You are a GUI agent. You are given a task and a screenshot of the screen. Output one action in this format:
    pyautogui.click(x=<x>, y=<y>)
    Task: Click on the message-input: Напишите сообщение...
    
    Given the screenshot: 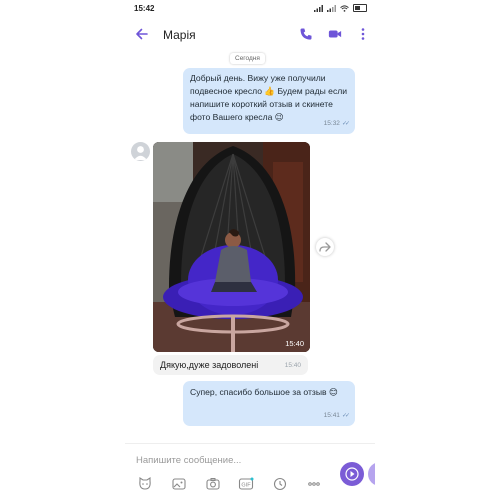 What is the action you would take?
    pyautogui.click(x=188, y=460)
    